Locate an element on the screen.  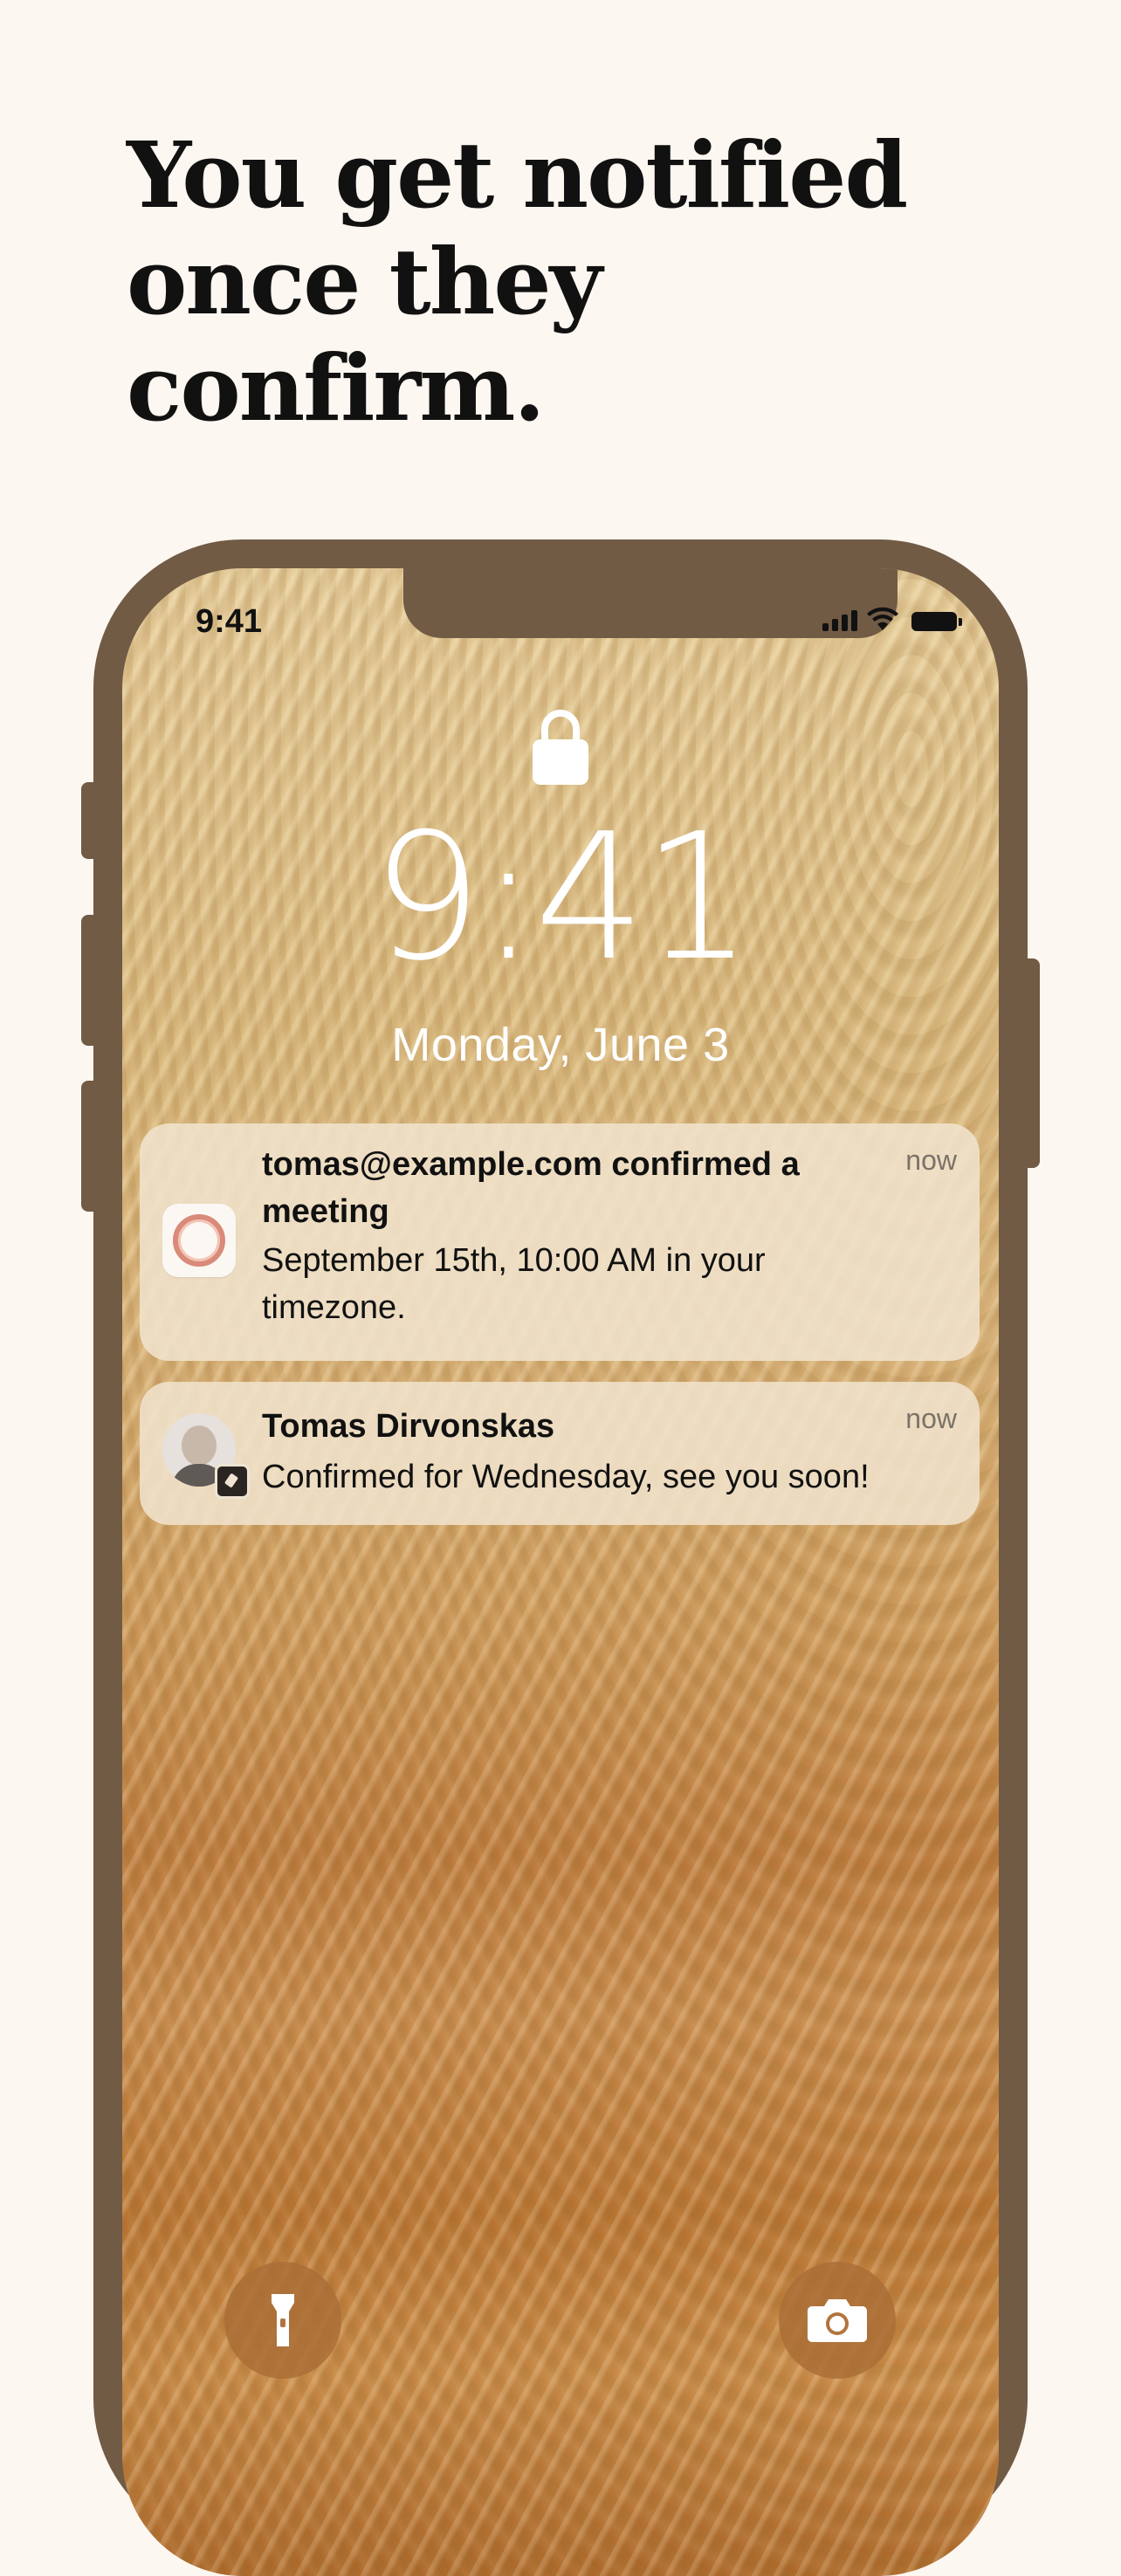
status-bar-time: 9:41 is located at coordinates (229, 621).